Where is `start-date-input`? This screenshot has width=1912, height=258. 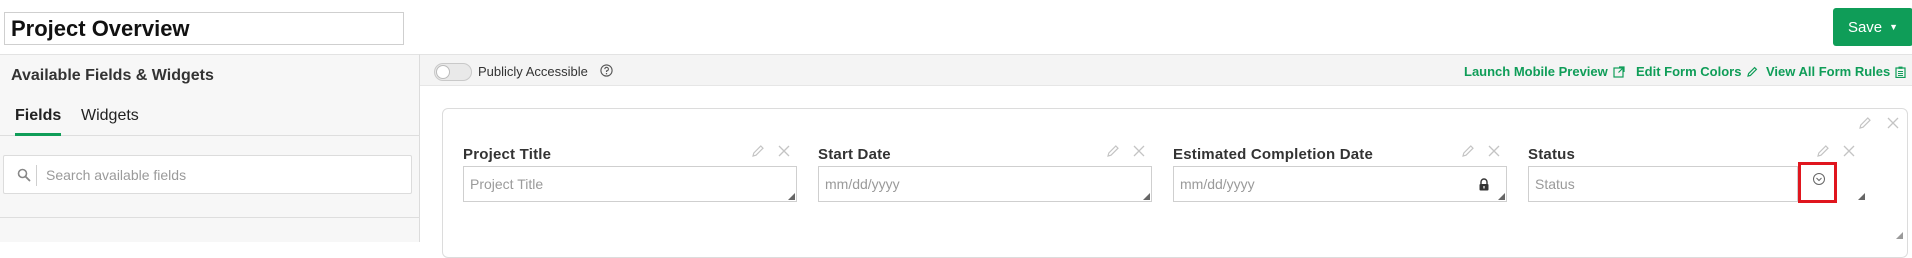 start-date-input is located at coordinates (985, 184).